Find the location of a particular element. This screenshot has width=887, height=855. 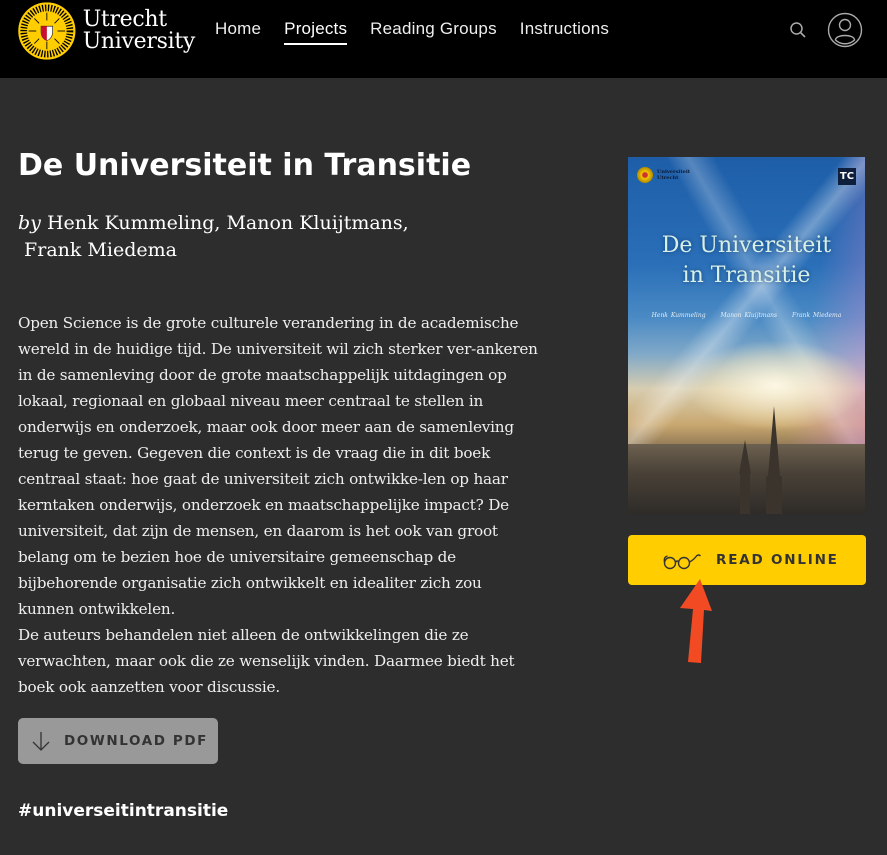

cover-uu-sun-icon is located at coordinates (645, 175).